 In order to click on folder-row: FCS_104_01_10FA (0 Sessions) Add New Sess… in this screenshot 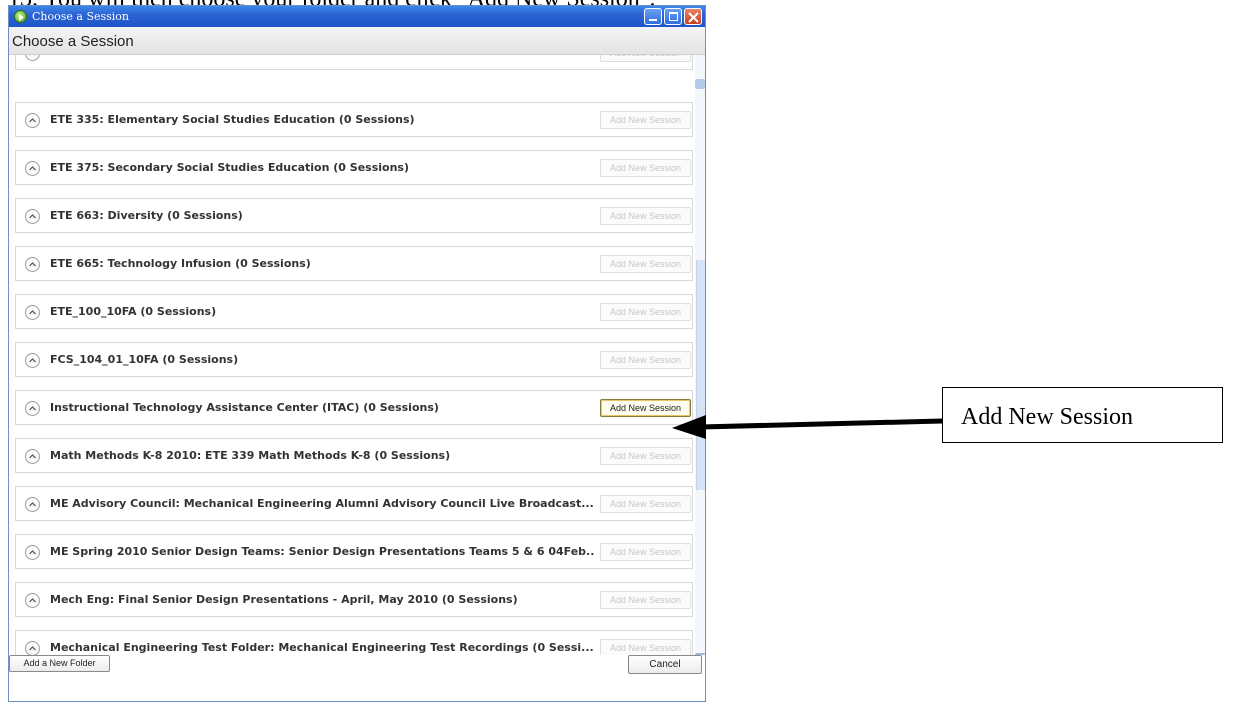, I will do `click(354, 359)`.